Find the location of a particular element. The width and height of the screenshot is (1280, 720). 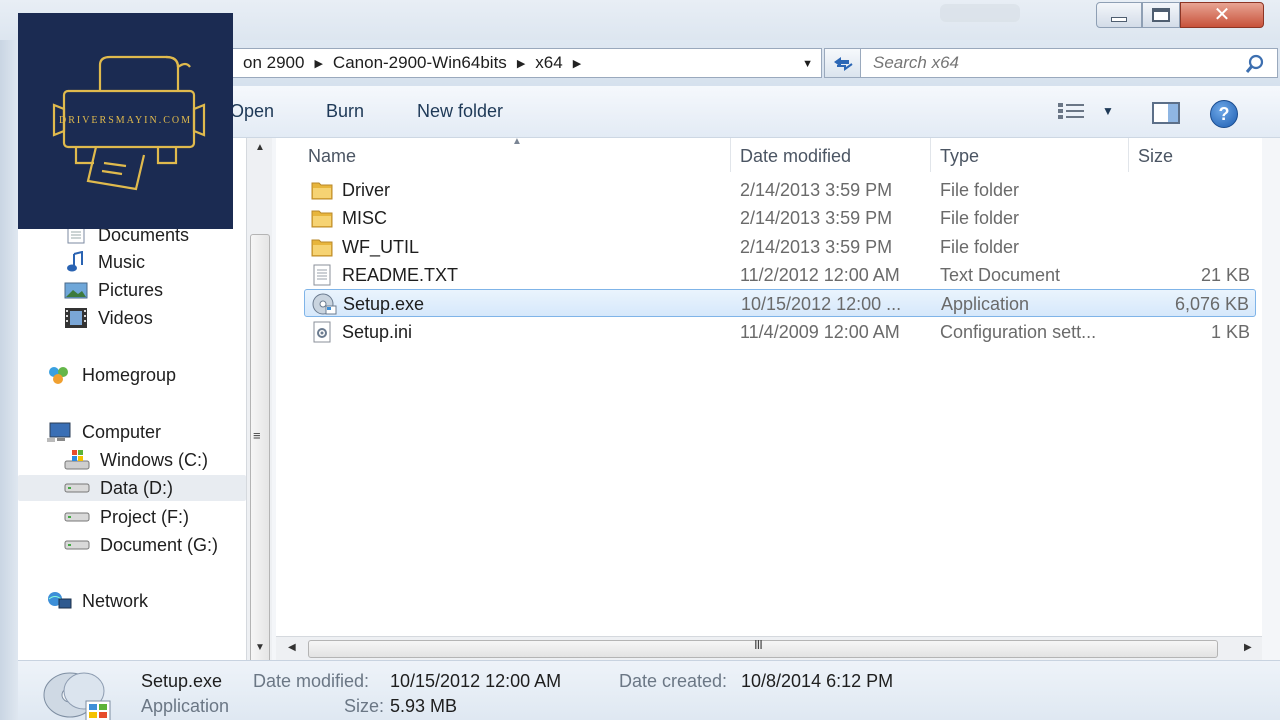

nav-item-music: Music is located at coordinates (104, 262).